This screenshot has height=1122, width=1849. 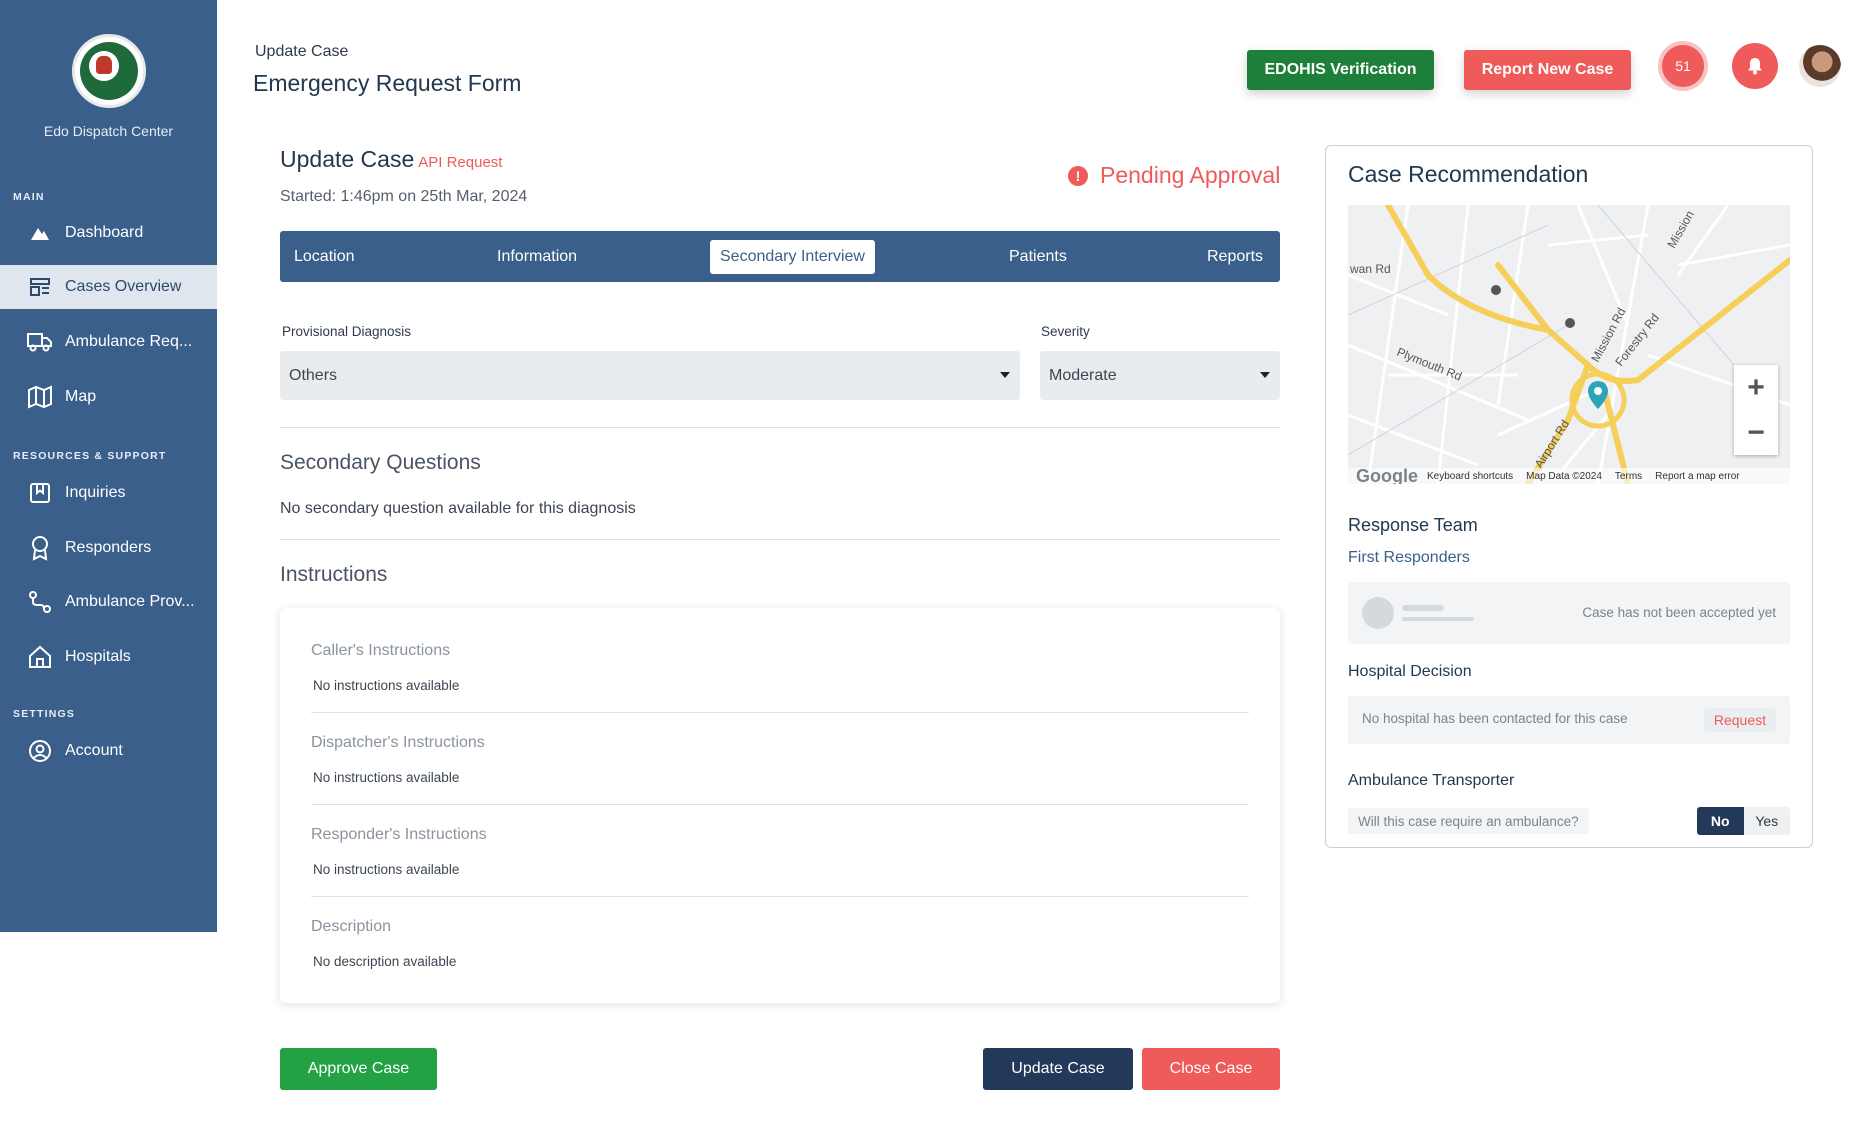 What do you see at coordinates (1083, 375) in the screenshot?
I see `severity-value: Moderate` at bounding box center [1083, 375].